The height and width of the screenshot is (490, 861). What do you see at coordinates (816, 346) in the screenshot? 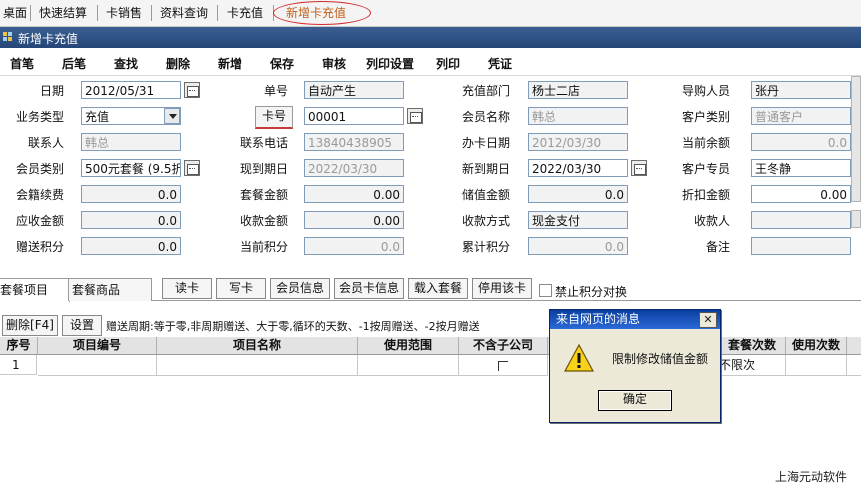
I see `col-header-used-times: 使用次数` at bounding box center [816, 346].